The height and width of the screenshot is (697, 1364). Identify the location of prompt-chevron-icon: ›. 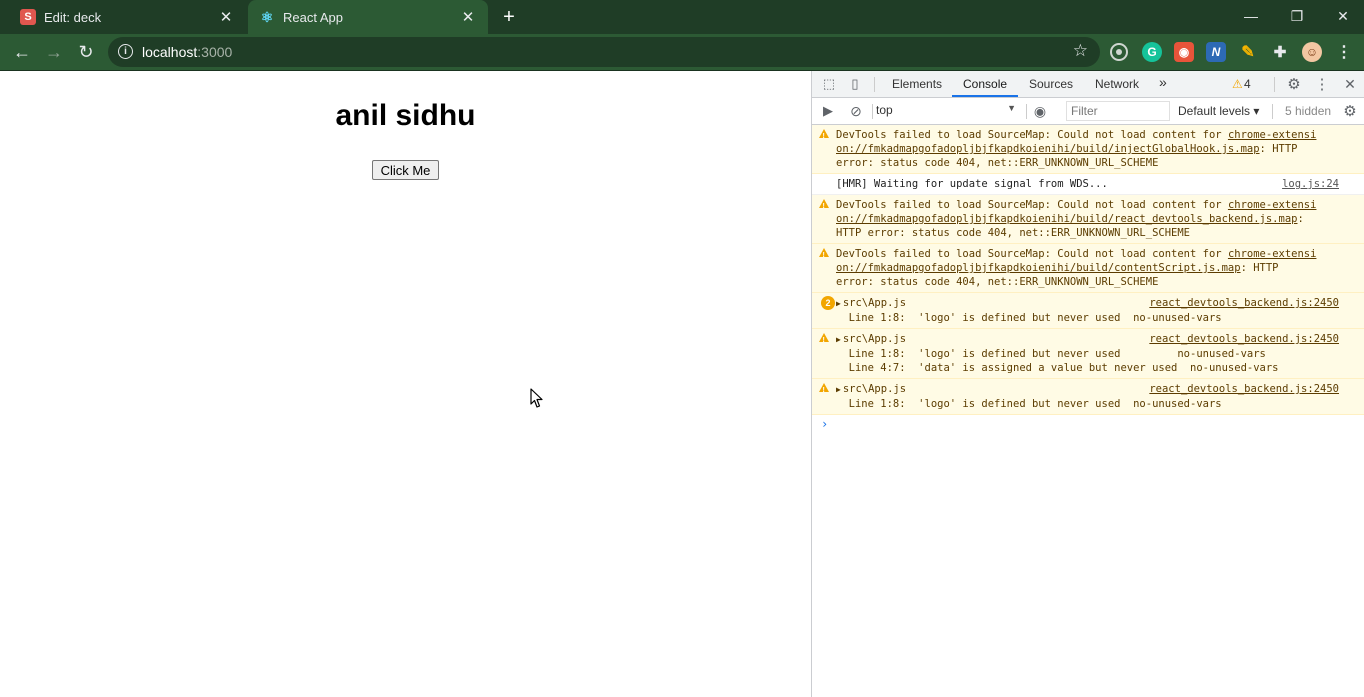
(825, 424).